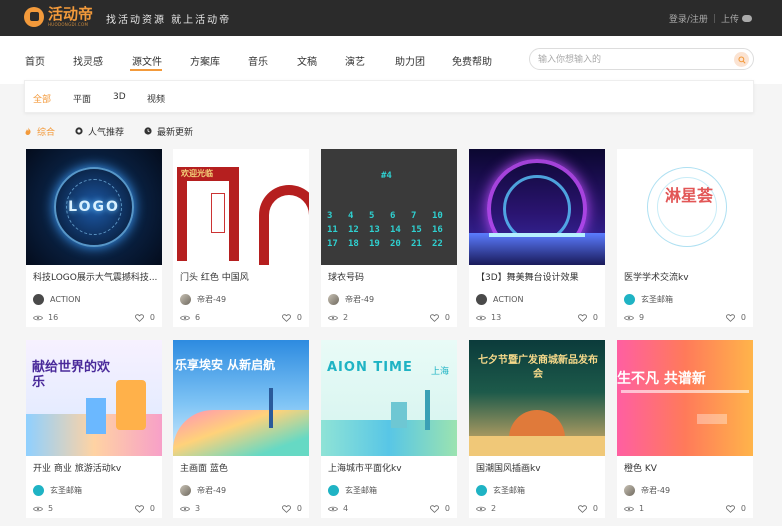 This screenshot has height=526, width=782. I want to click on card-title: 国潮国风插画kv, so click(538, 467).